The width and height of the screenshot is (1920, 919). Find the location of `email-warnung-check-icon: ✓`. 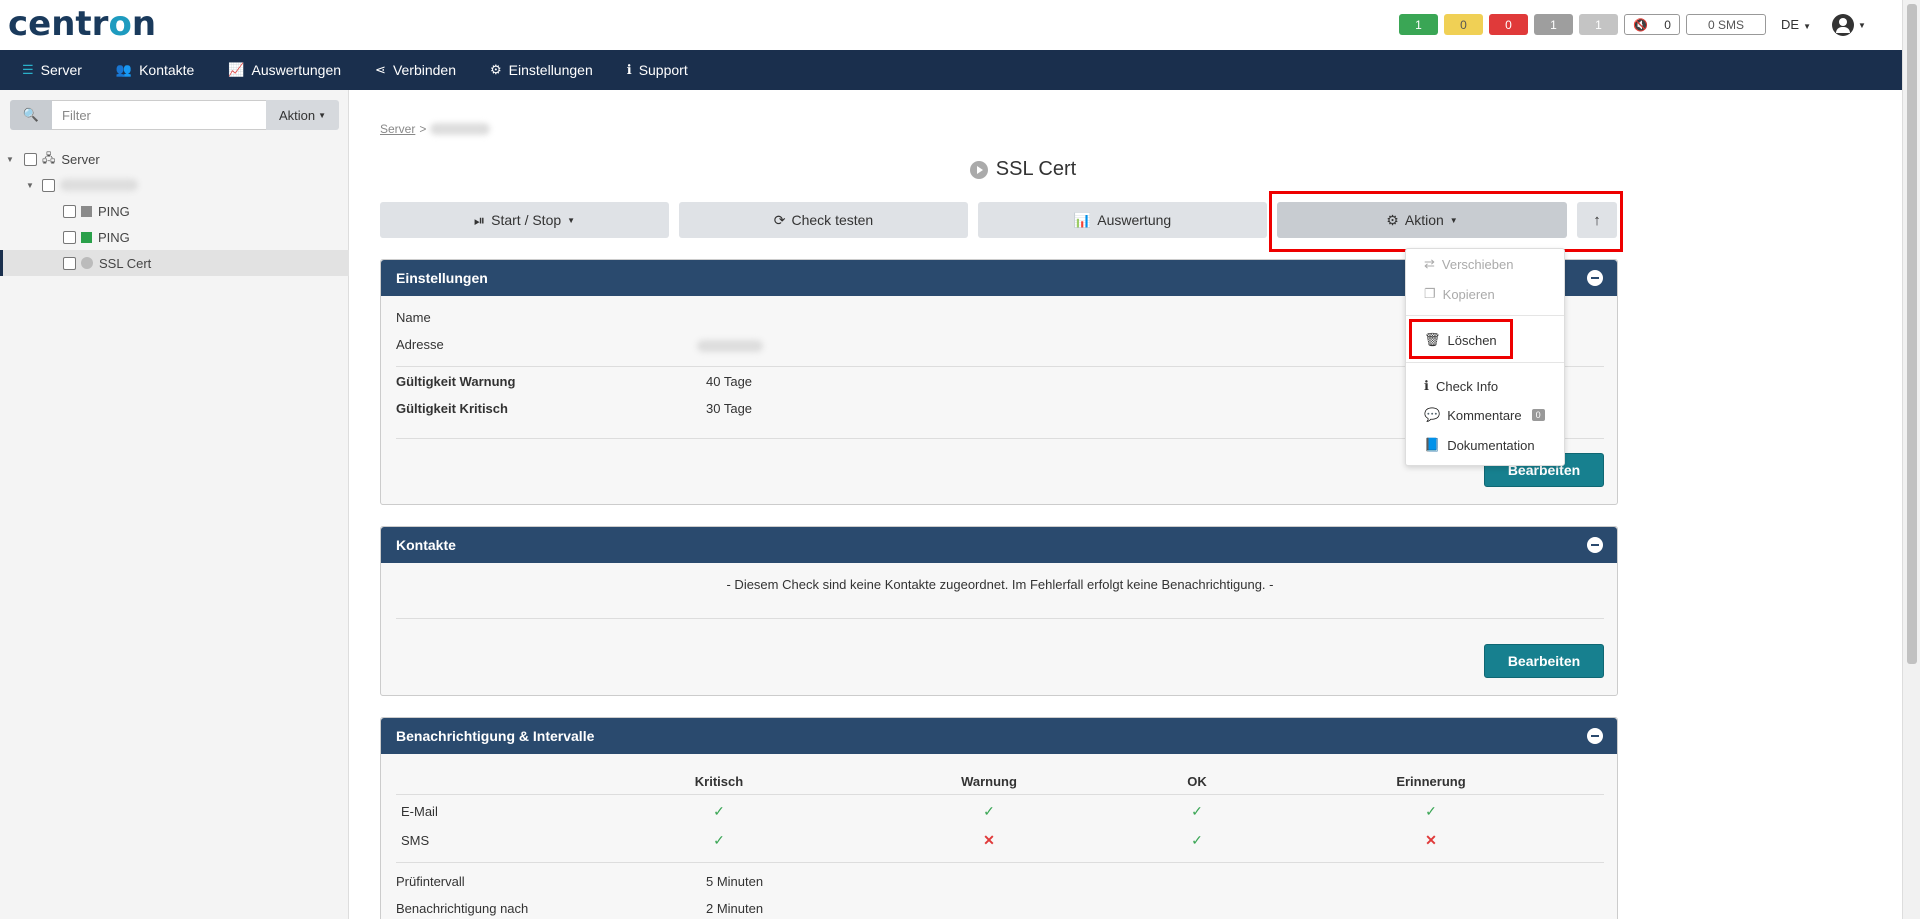

email-warnung-check-icon: ✓ is located at coordinates (989, 811).